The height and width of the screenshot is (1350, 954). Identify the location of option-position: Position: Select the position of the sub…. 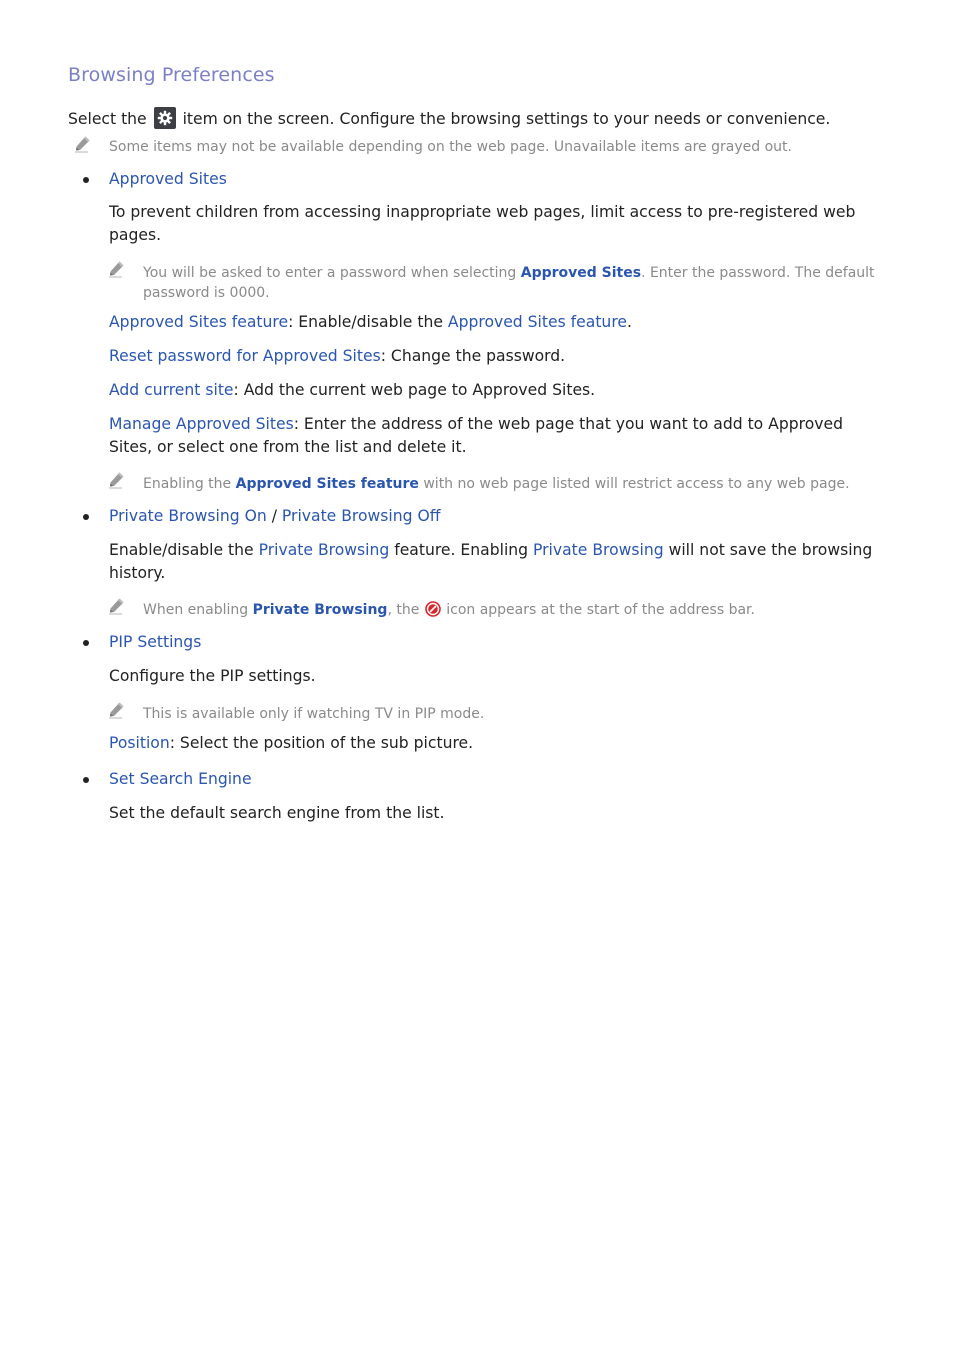
(291, 743).